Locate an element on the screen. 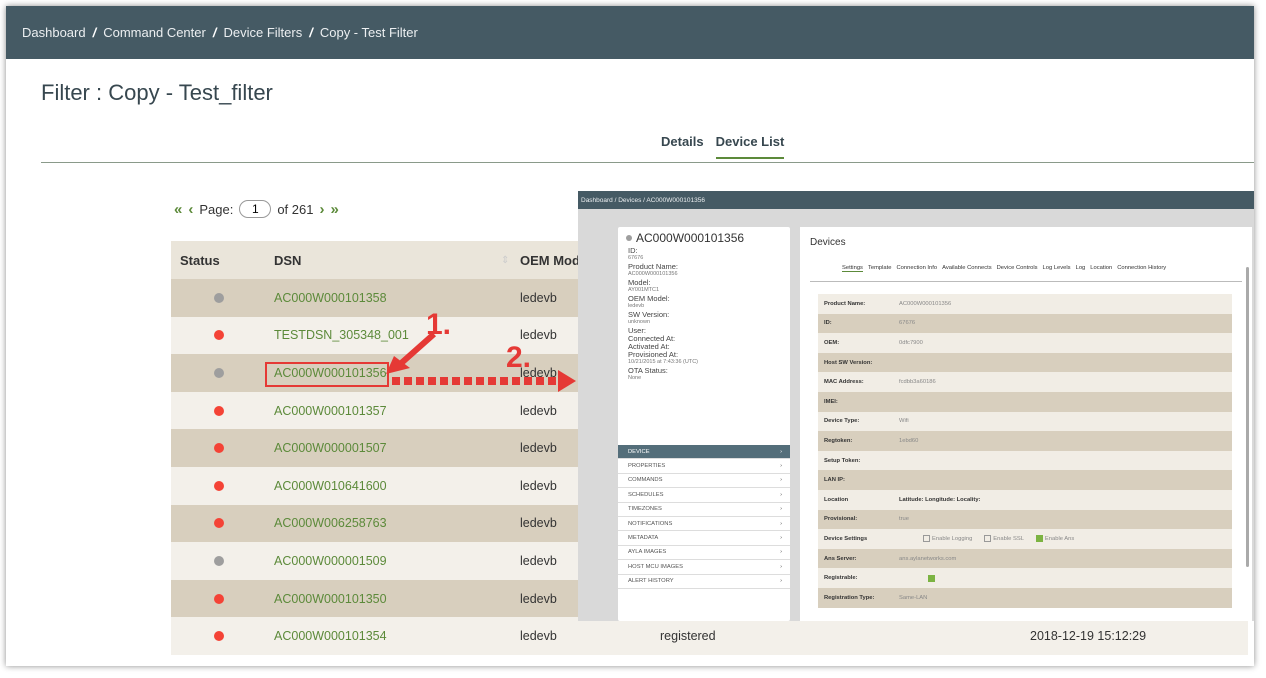  panel-tab: Connection History is located at coordinates (1141, 268).